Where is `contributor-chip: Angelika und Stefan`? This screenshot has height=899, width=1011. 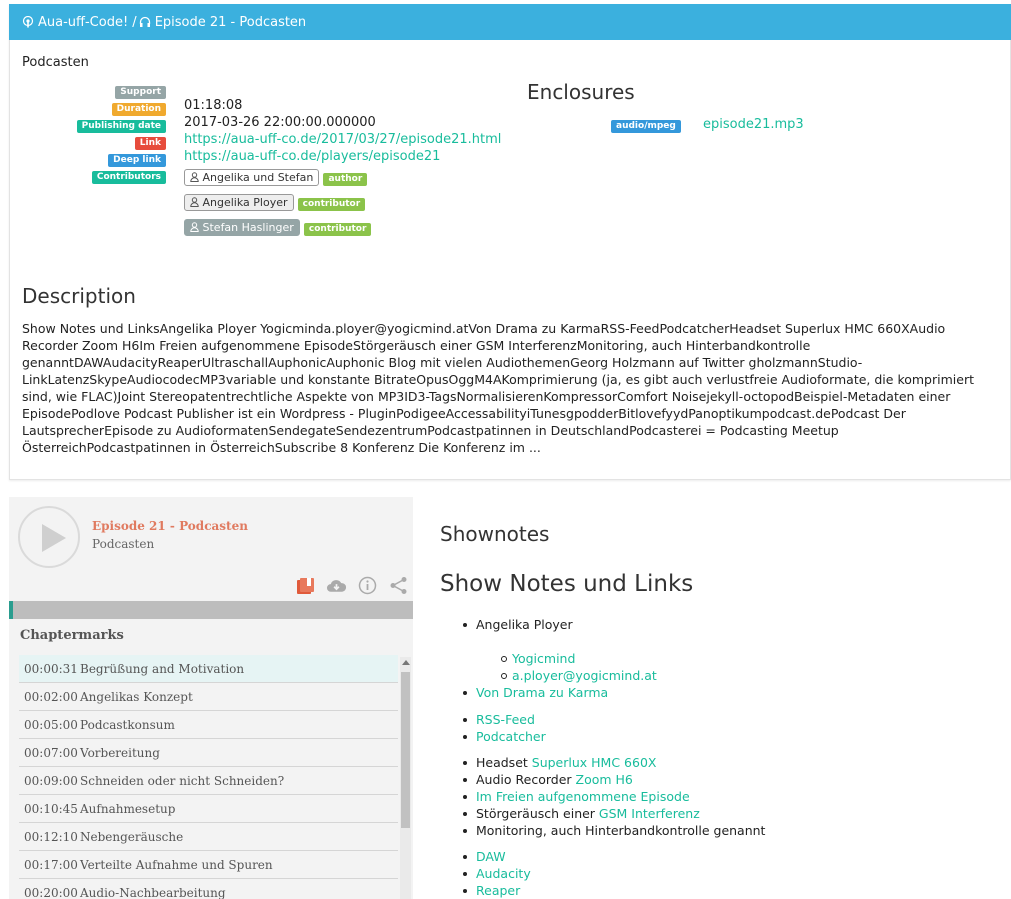
contributor-chip: Angelika und Stefan is located at coordinates (252, 177).